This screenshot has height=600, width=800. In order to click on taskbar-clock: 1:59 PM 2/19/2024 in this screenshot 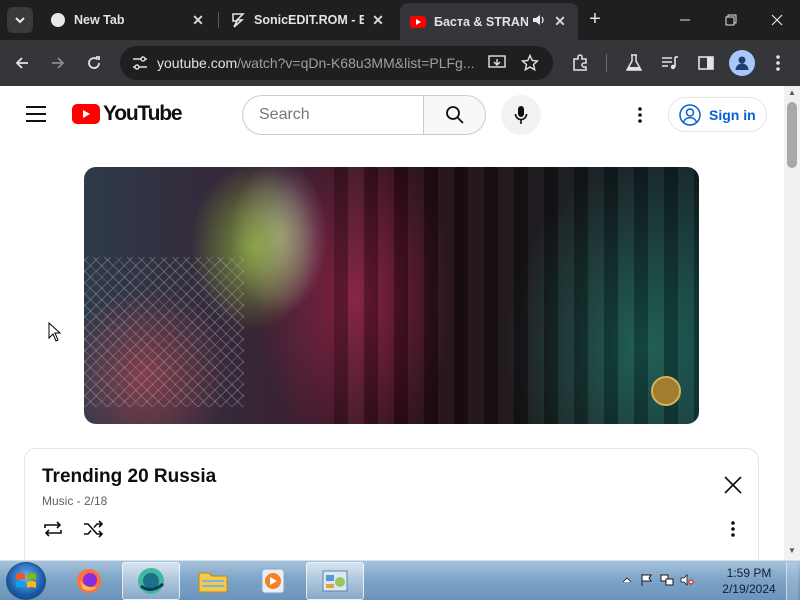, I will do `click(749, 581)`.